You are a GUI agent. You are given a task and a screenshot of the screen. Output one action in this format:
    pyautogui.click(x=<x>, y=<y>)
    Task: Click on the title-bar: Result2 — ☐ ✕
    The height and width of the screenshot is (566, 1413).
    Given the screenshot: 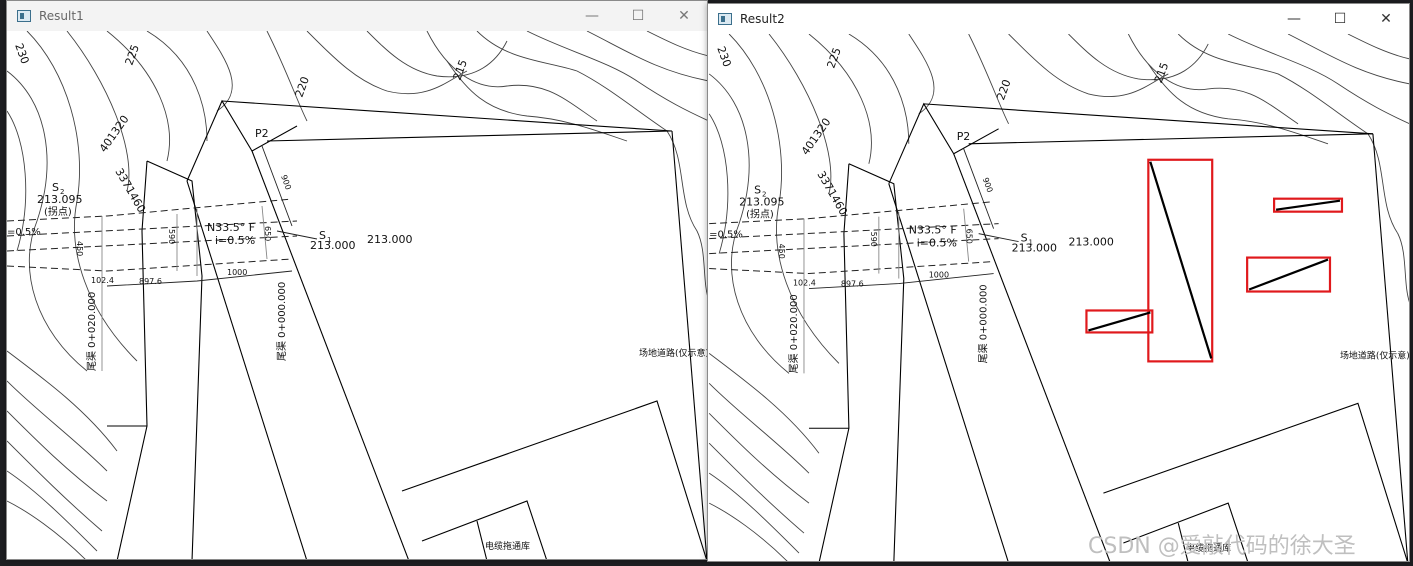 What is the action you would take?
    pyautogui.click(x=1058, y=19)
    